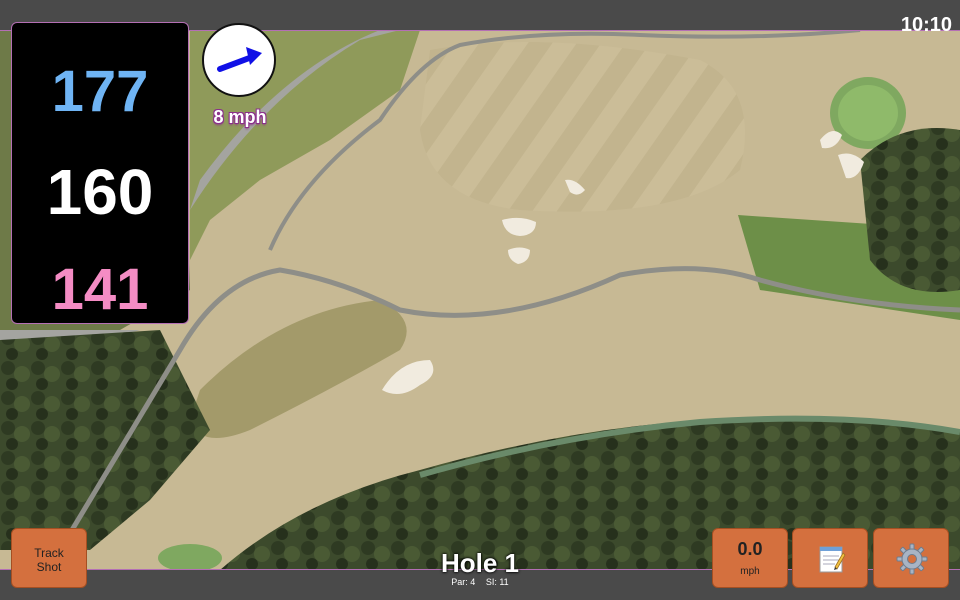 The width and height of the screenshot is (960, 600). I want to click on track-shot-button: Track Shot, so click(49, 558).